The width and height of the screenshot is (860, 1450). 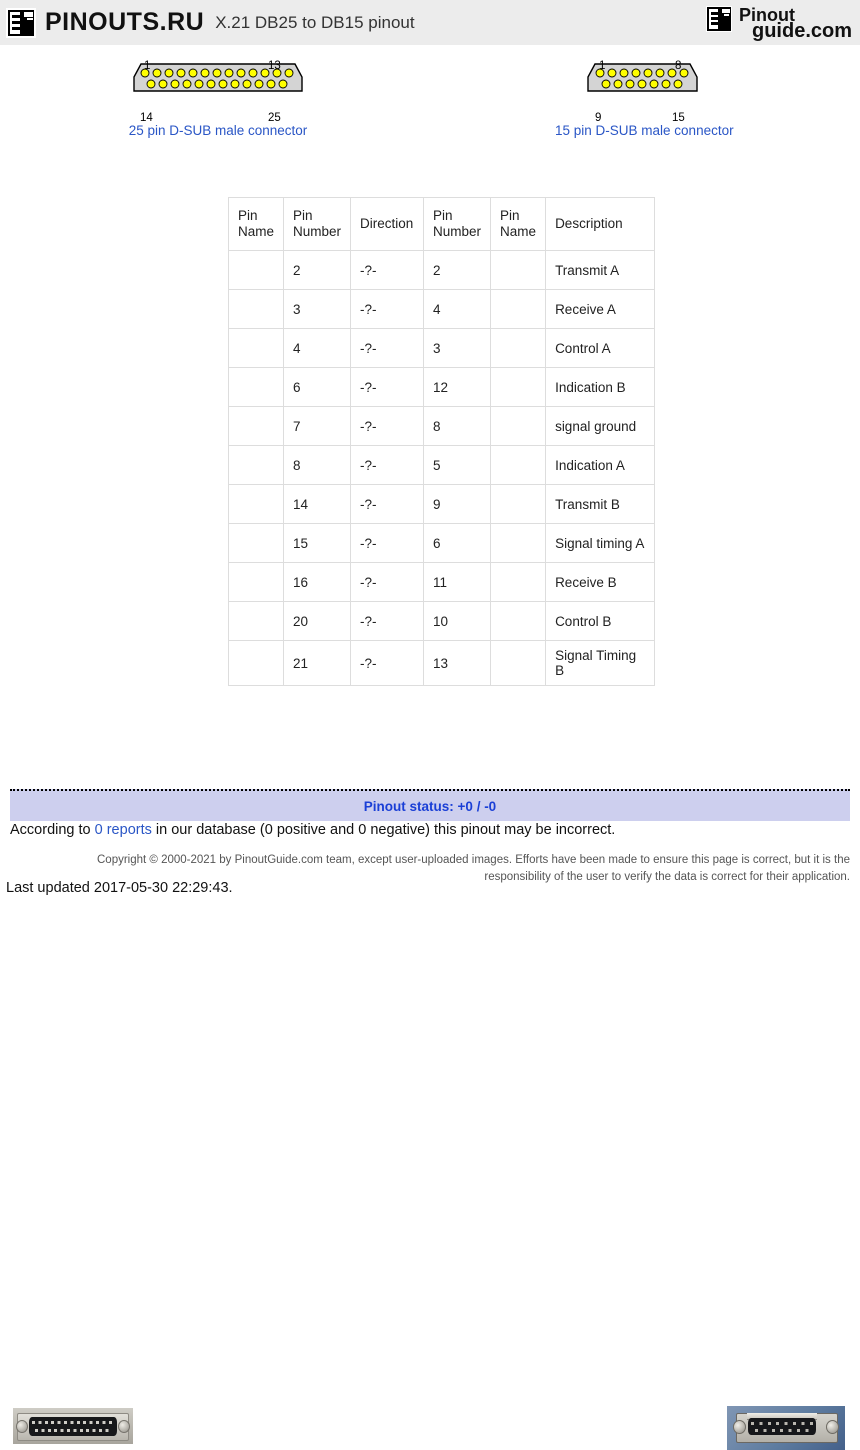 What do you see at coordinates (317, 224) in the screenshot?
I see `th-pin-number-a: Pin Number` at bounding box center [317, 224].